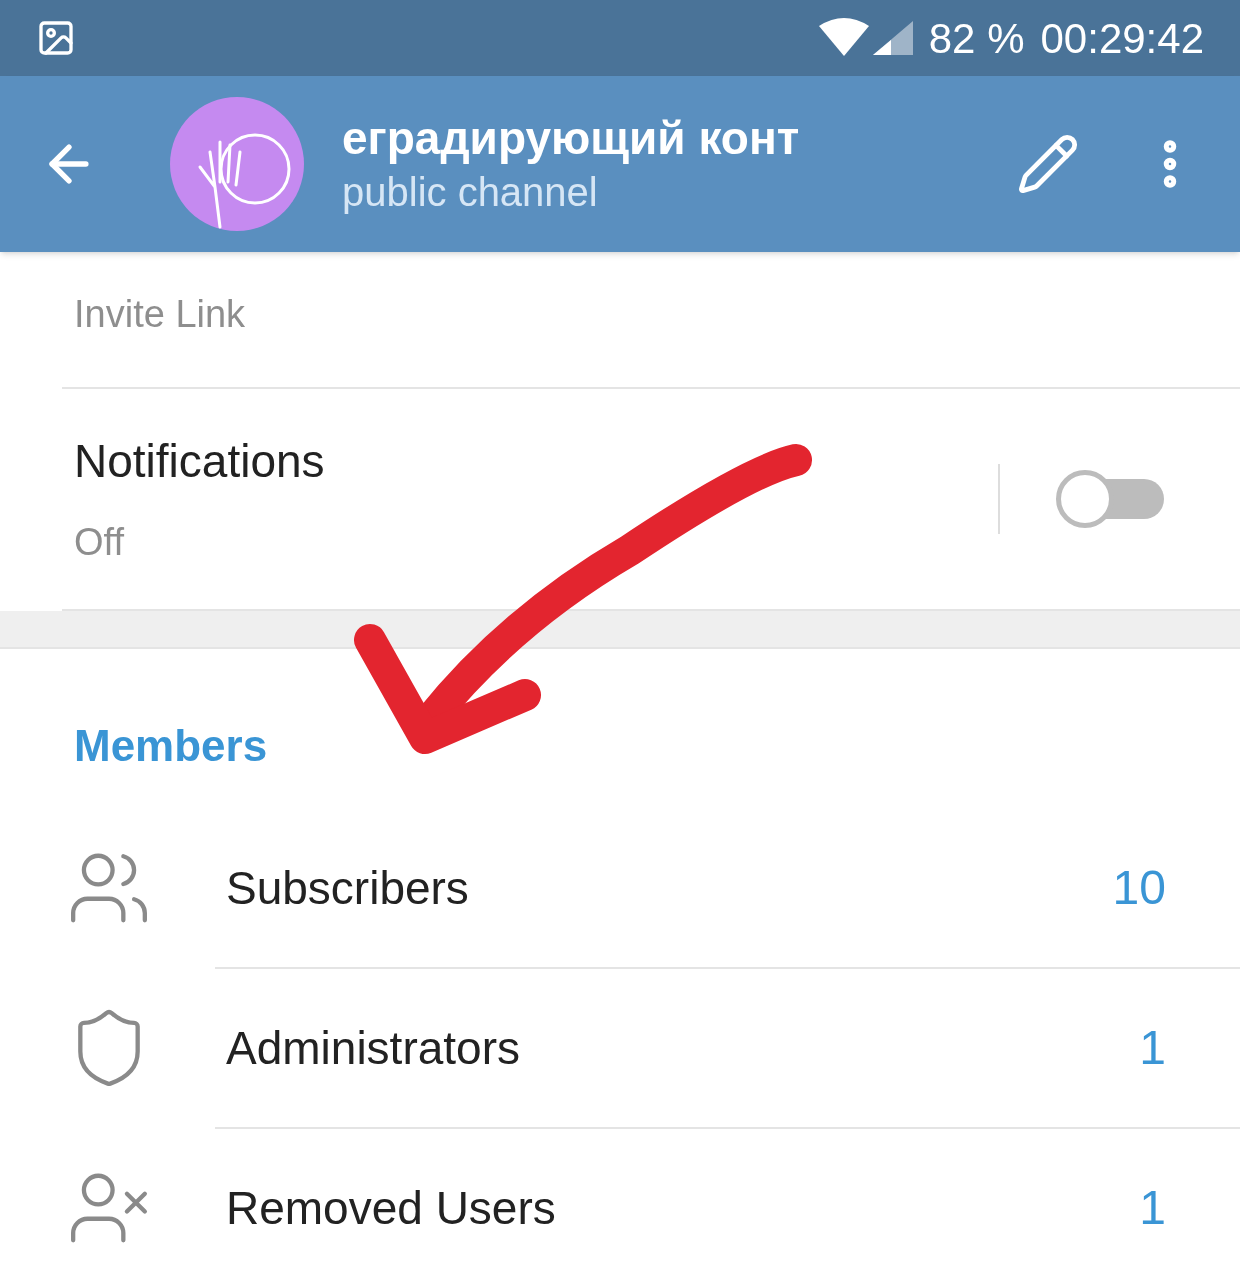  Describe the element at coordinates (56, 38) in the screenshot. I see `image-icon` at that location.